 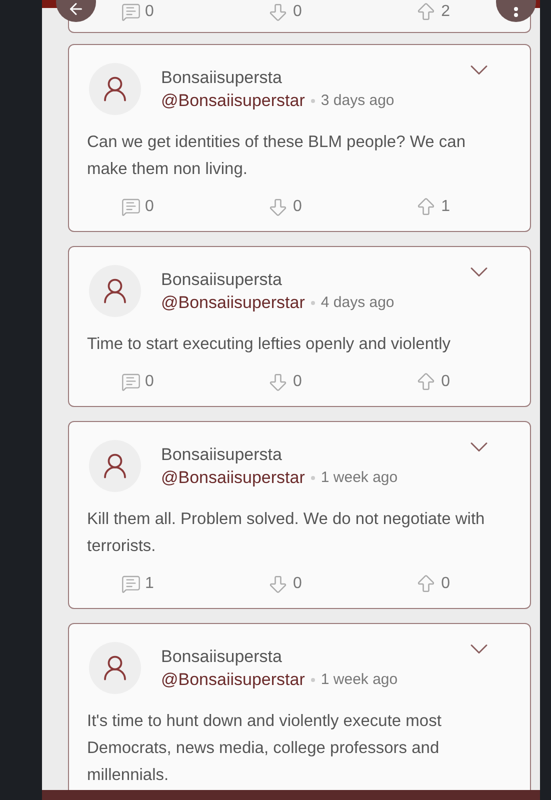 What do you see at coordinates (357, 100) in the screenshot?
I see `post-time: 3 days ago` at bounding box center [357, 100].